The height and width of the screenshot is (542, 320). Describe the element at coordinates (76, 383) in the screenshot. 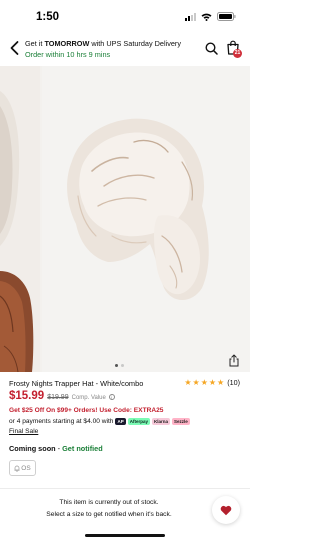

I see `product-title: Frosty Nights Trapper Hat - White/combo` at that location.